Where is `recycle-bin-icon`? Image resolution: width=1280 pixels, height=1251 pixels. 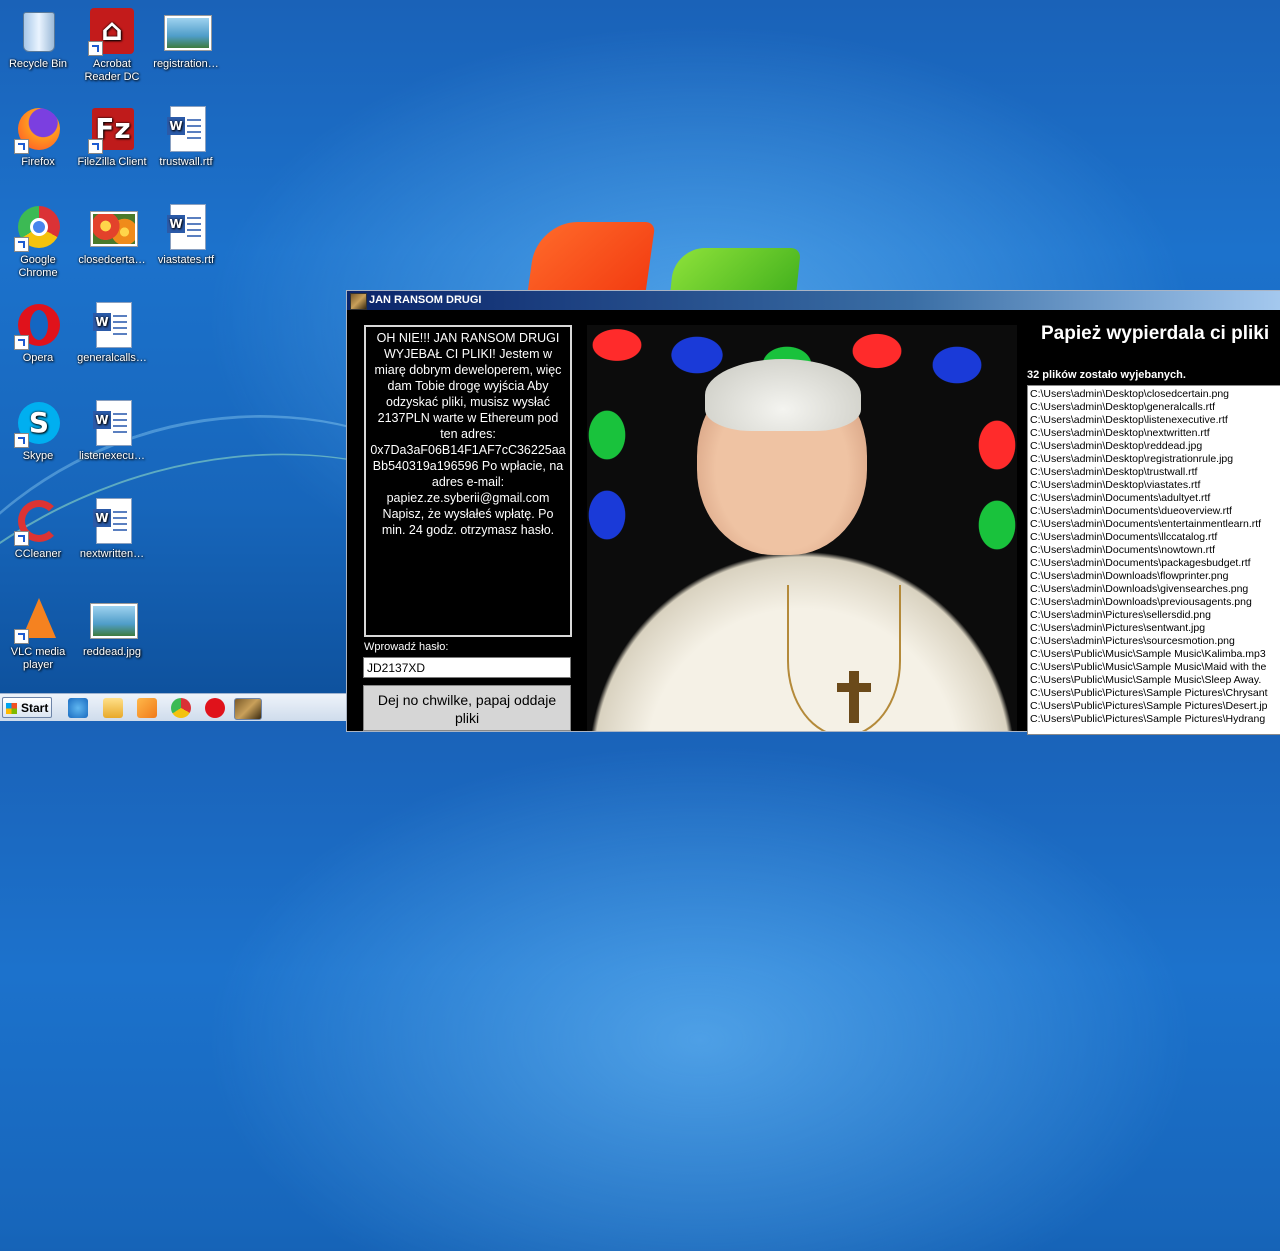
recycle-bin-icon is located at coordinates (39, 32).